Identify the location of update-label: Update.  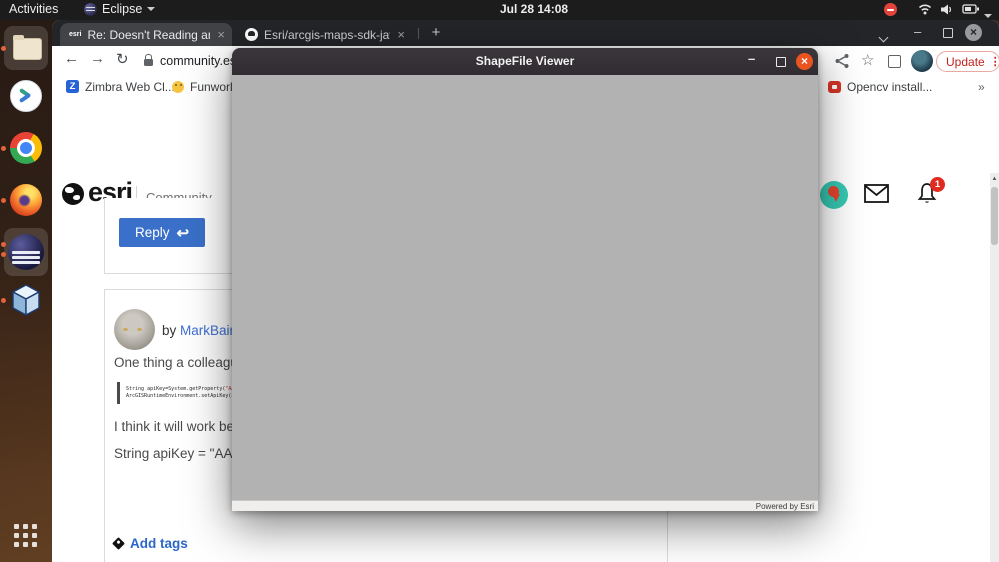
(965, 61).